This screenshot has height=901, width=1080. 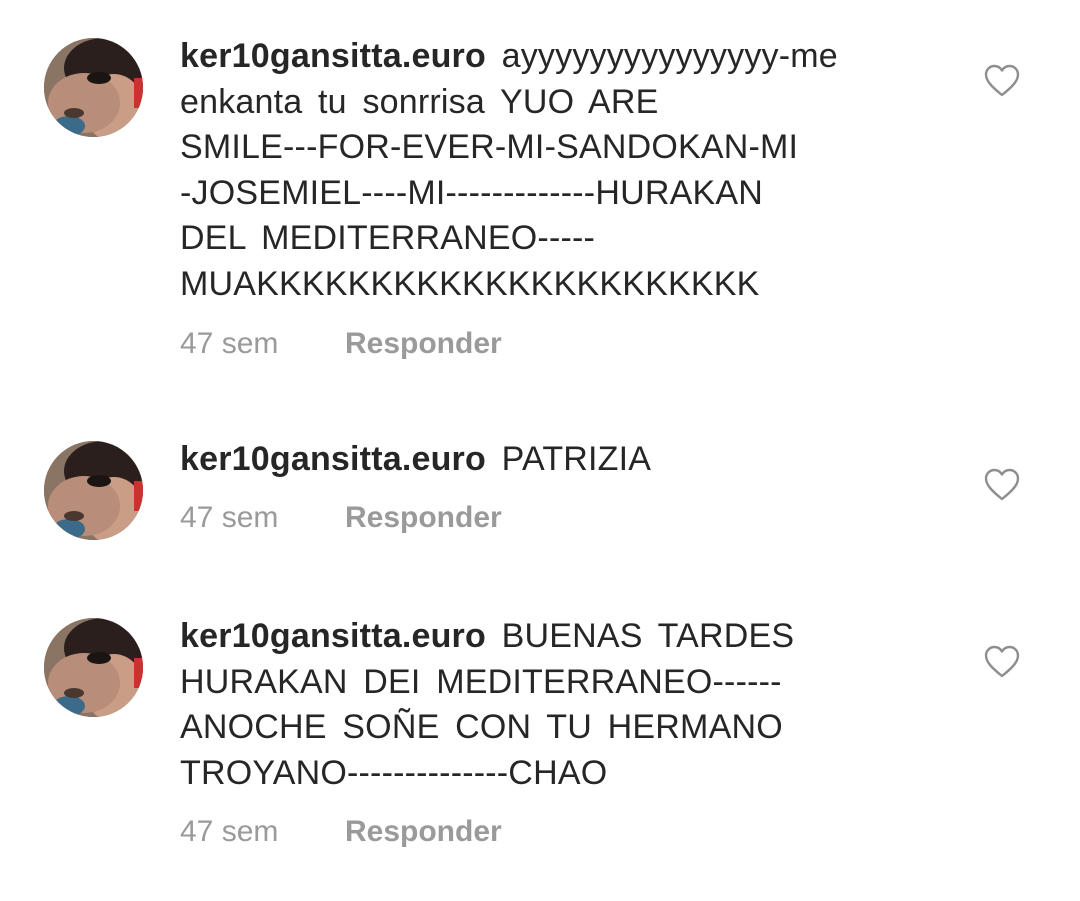 What do you see at coordinates (576, 459) in the screenshot?
I see `comment-line: PATRIZIA` at bounding box center [576, 459].